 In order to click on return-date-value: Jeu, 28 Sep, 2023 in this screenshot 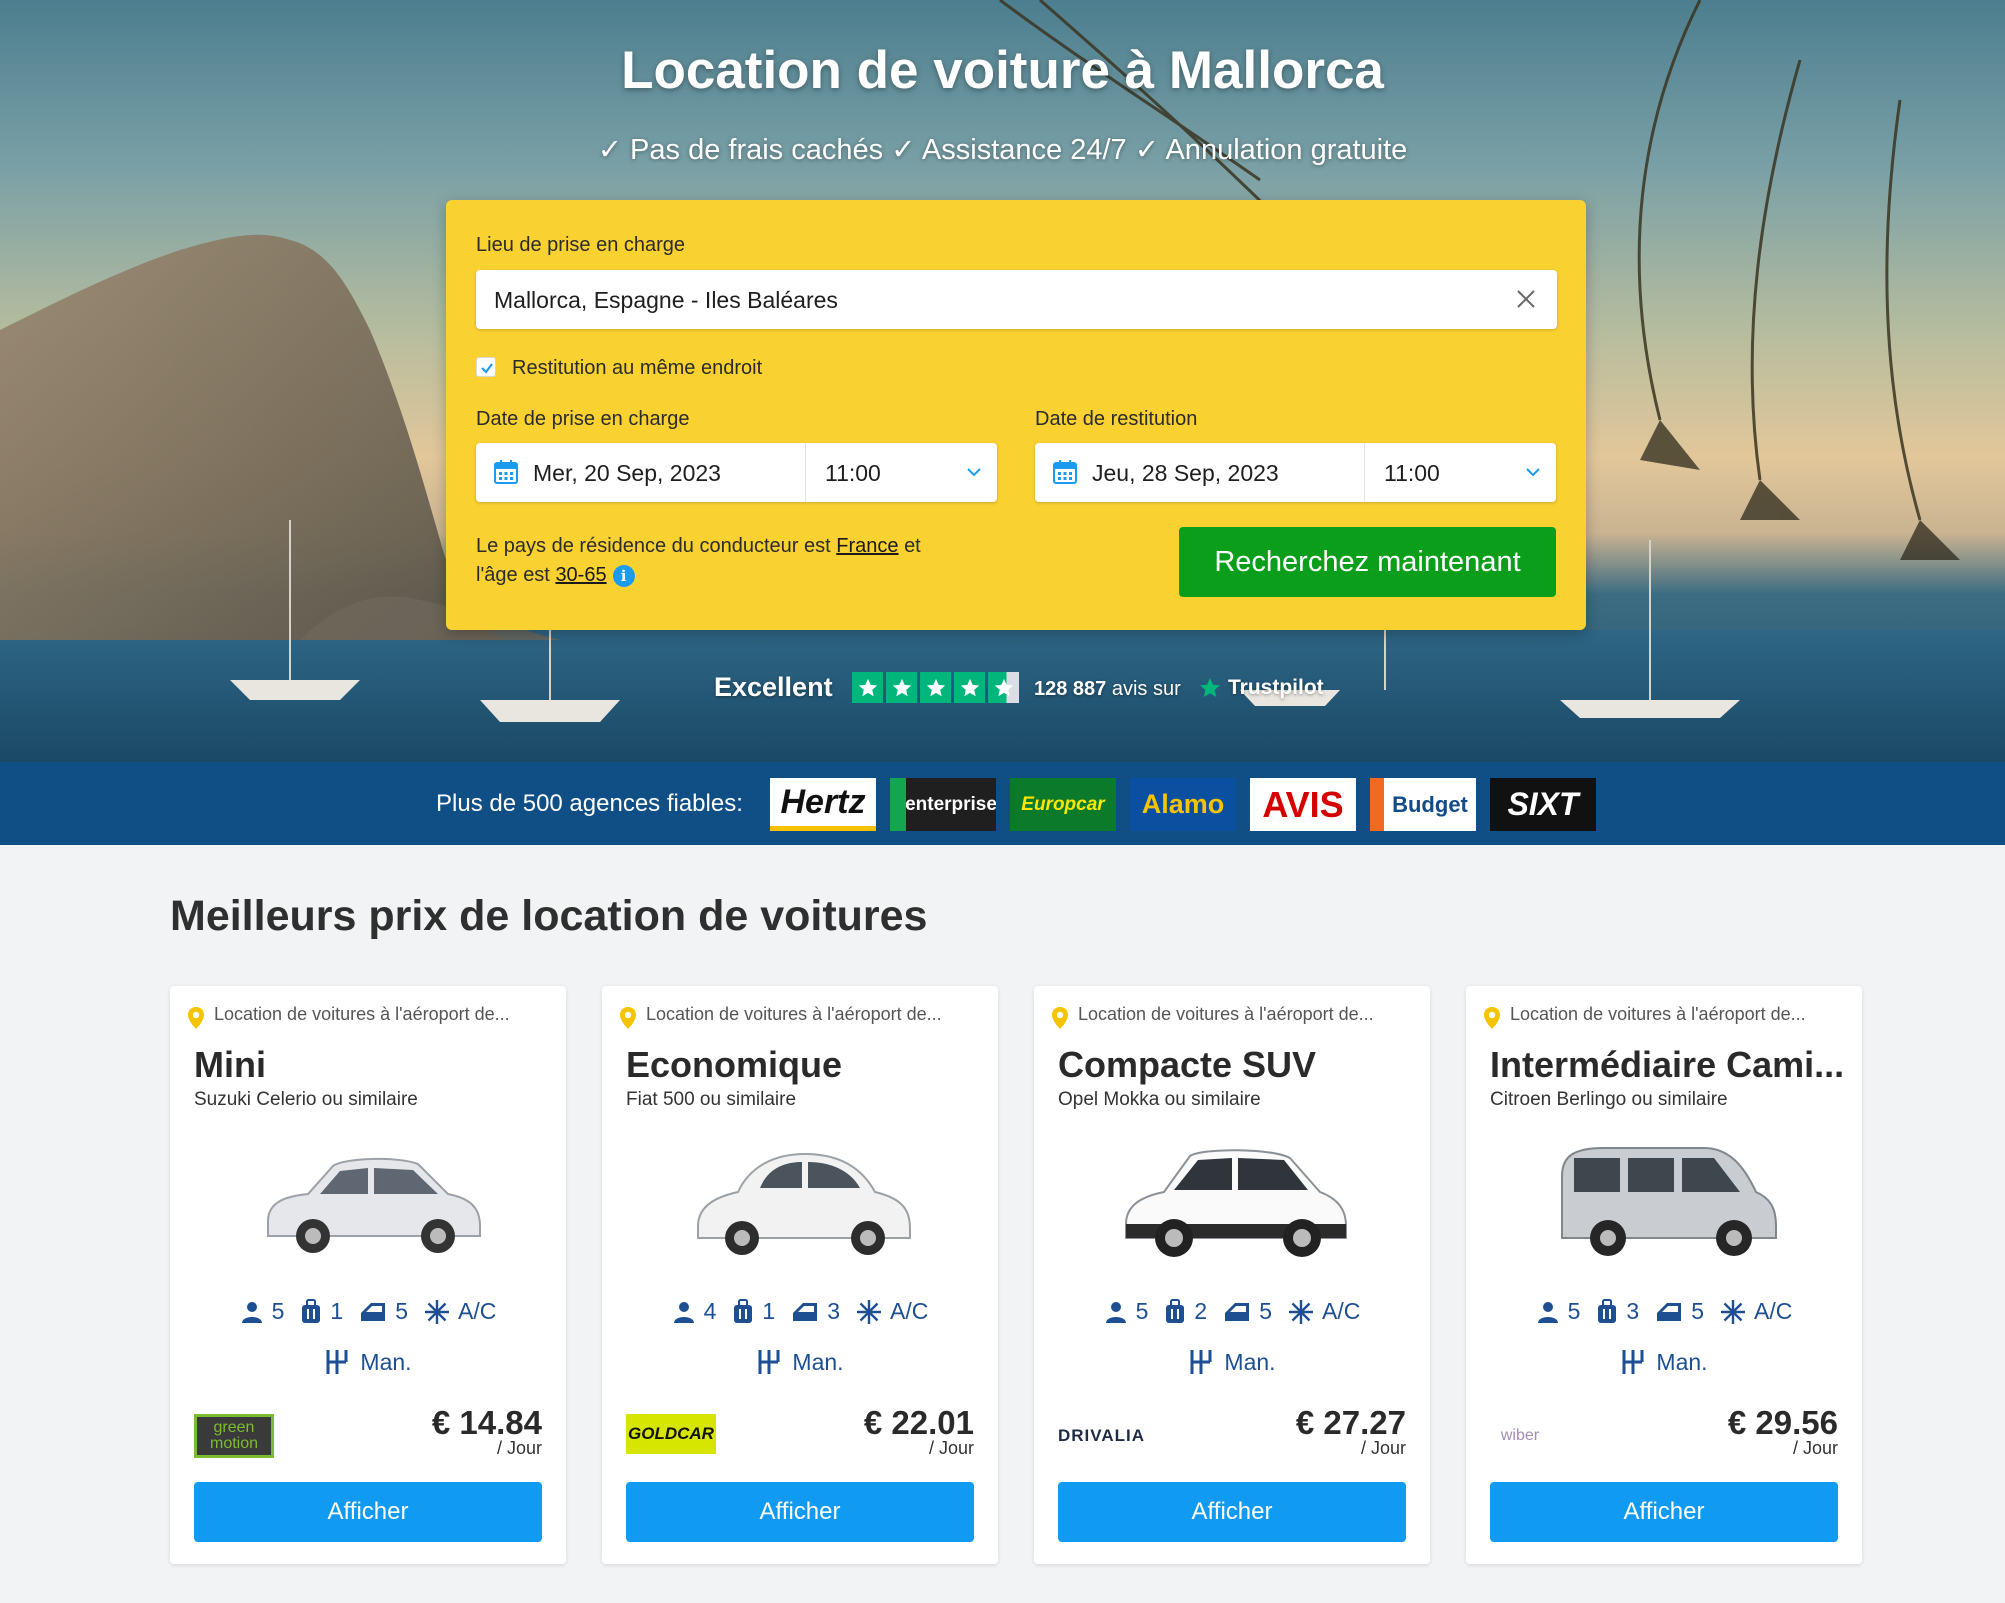, I will do `click(1185, 473)`.